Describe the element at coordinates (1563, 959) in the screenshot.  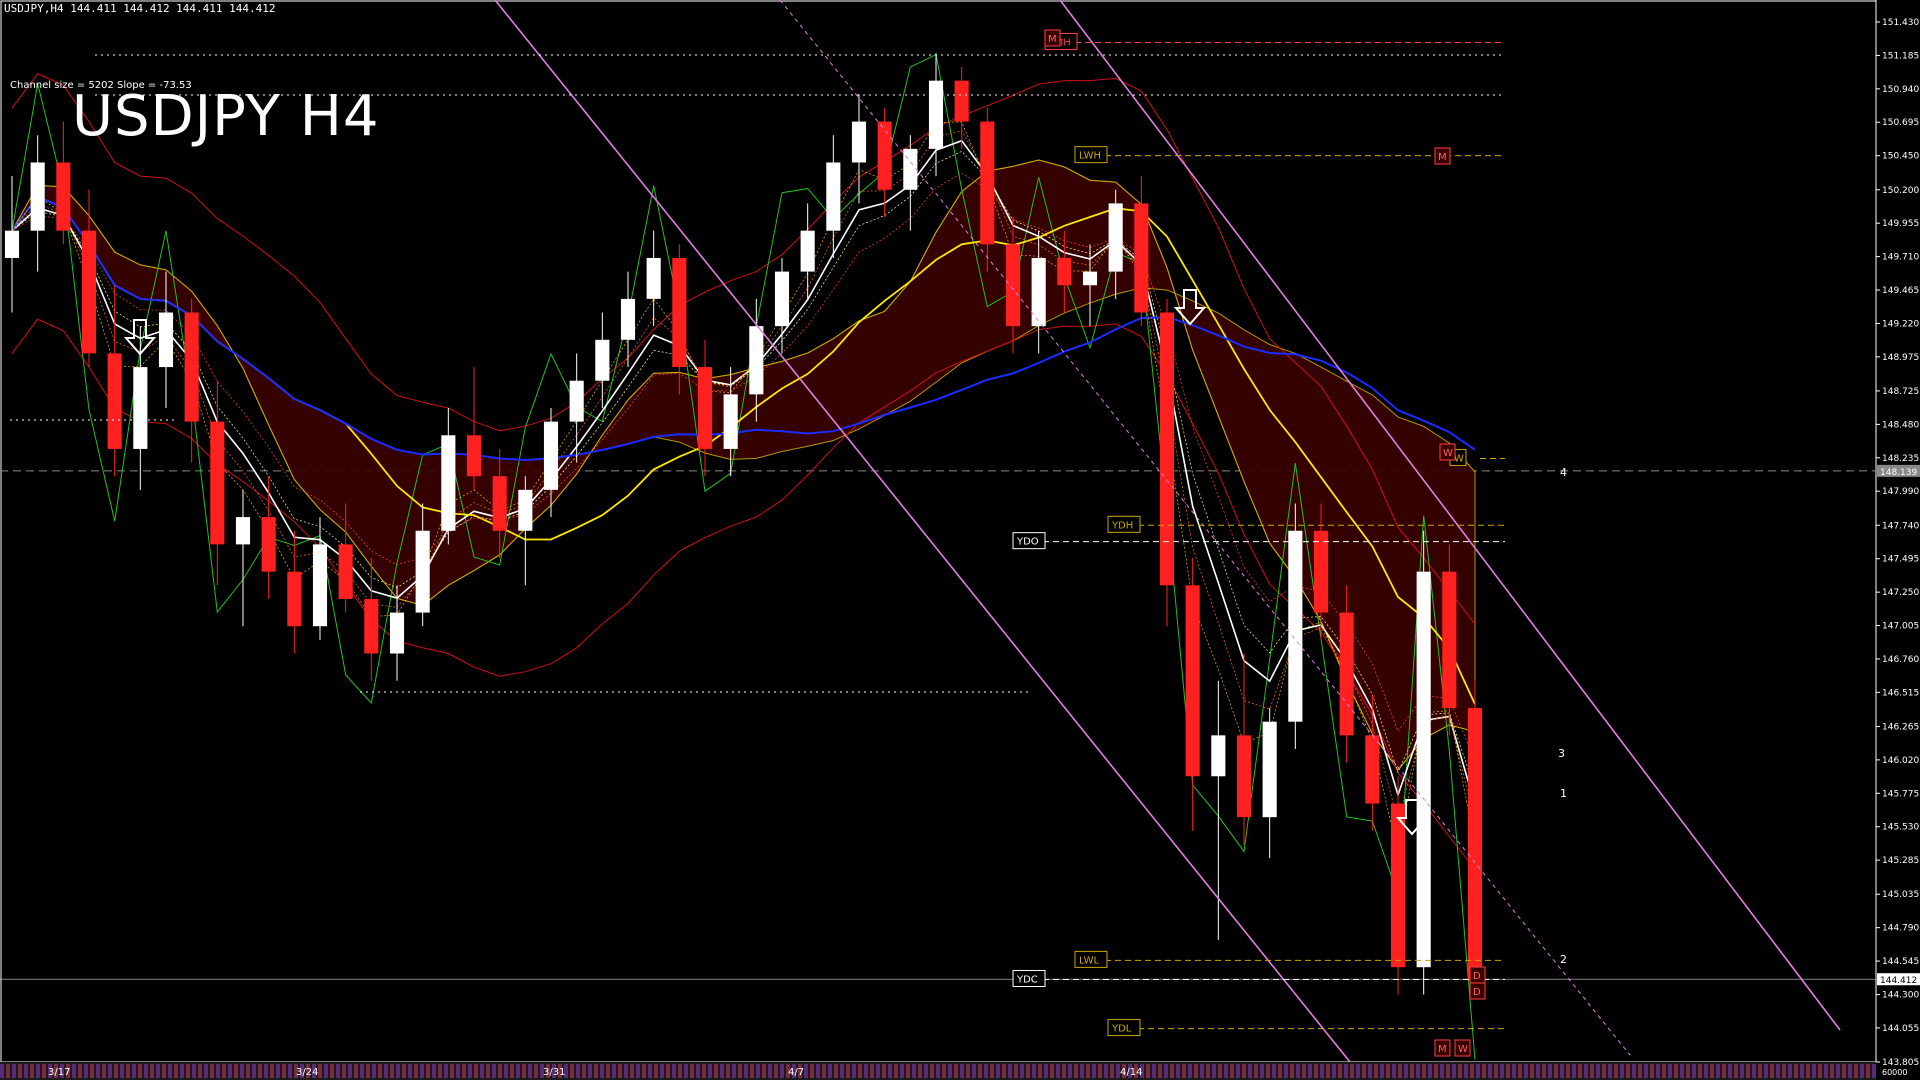
I see `projection-label-2: 2` at that location.